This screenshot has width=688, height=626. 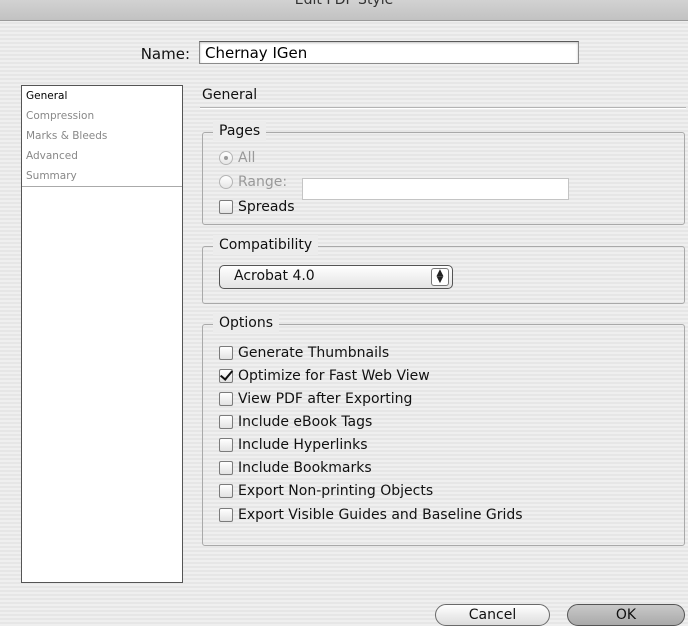 I want to click on option-label: Export Visible Guides and Baseline Grids, so click(x=380, y=515).